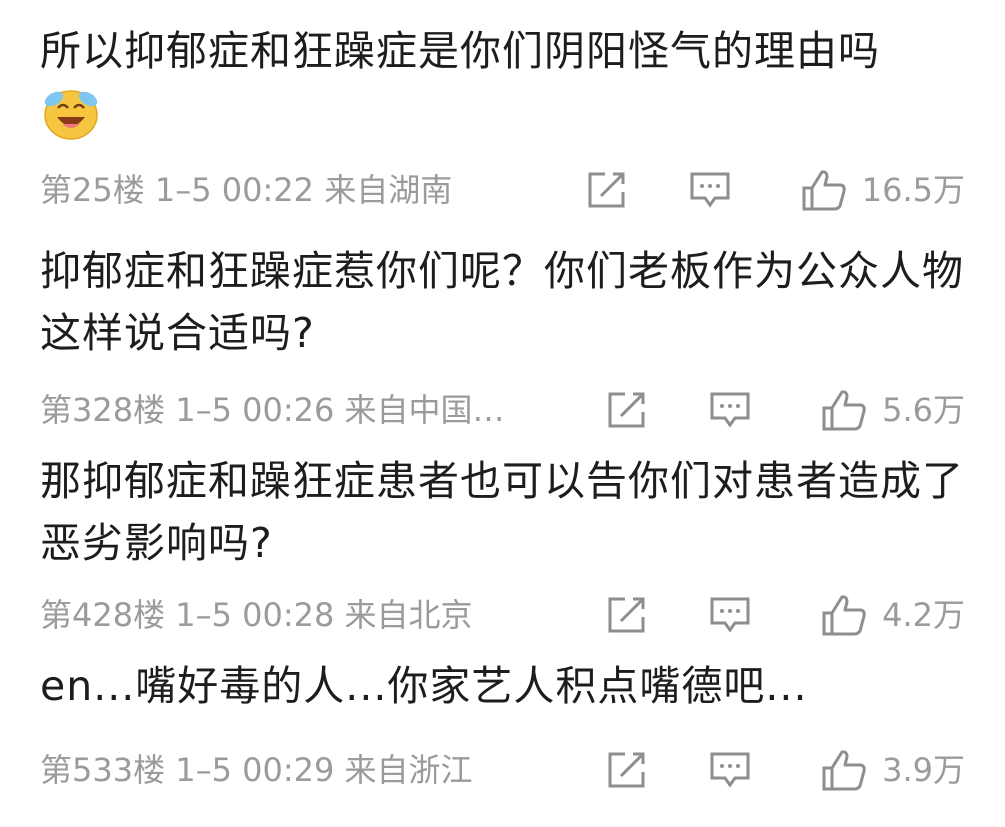 This screenshot has width=1005, height=827. What do you see at coordinates (923, 410) in the screenshot?
I see `like-count: 5.6万` at bounding box center [923, 410].